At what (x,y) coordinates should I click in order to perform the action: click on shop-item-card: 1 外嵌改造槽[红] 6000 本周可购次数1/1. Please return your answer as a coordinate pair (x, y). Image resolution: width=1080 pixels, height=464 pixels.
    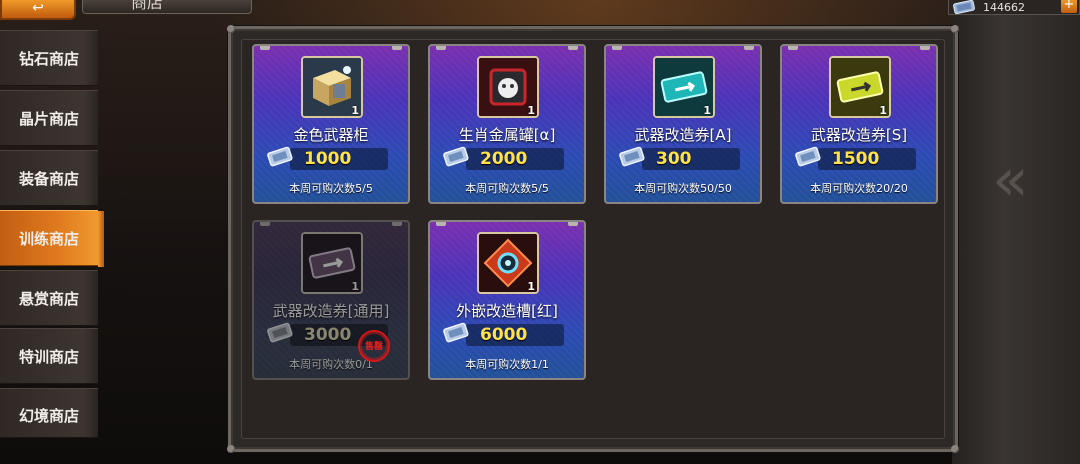
    Looking at the image, I should click on (507, 300).